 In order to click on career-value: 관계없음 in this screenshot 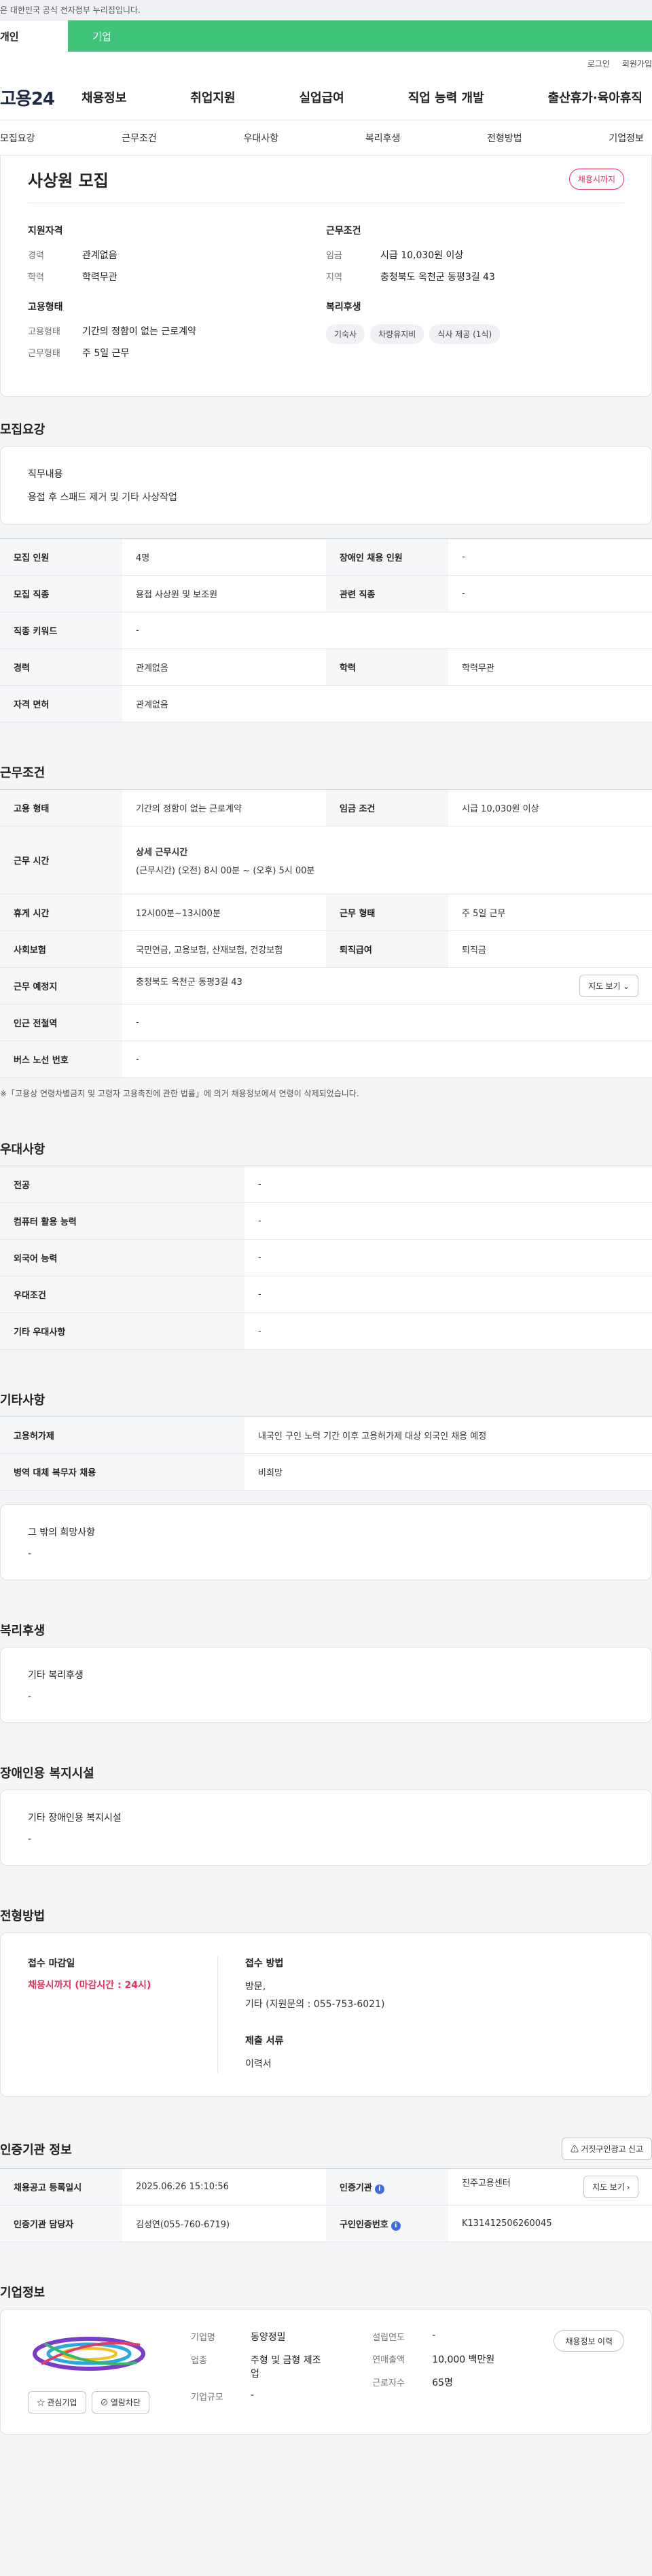, I will do `click(99, 255)`.